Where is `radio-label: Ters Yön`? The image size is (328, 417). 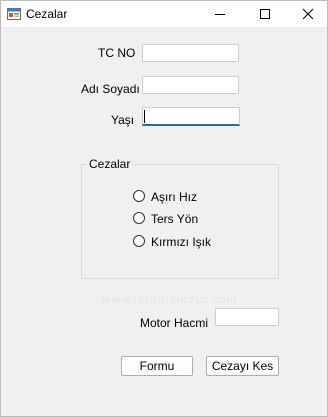
radio-label: Ters Yön is located at coordinates (175, 219).